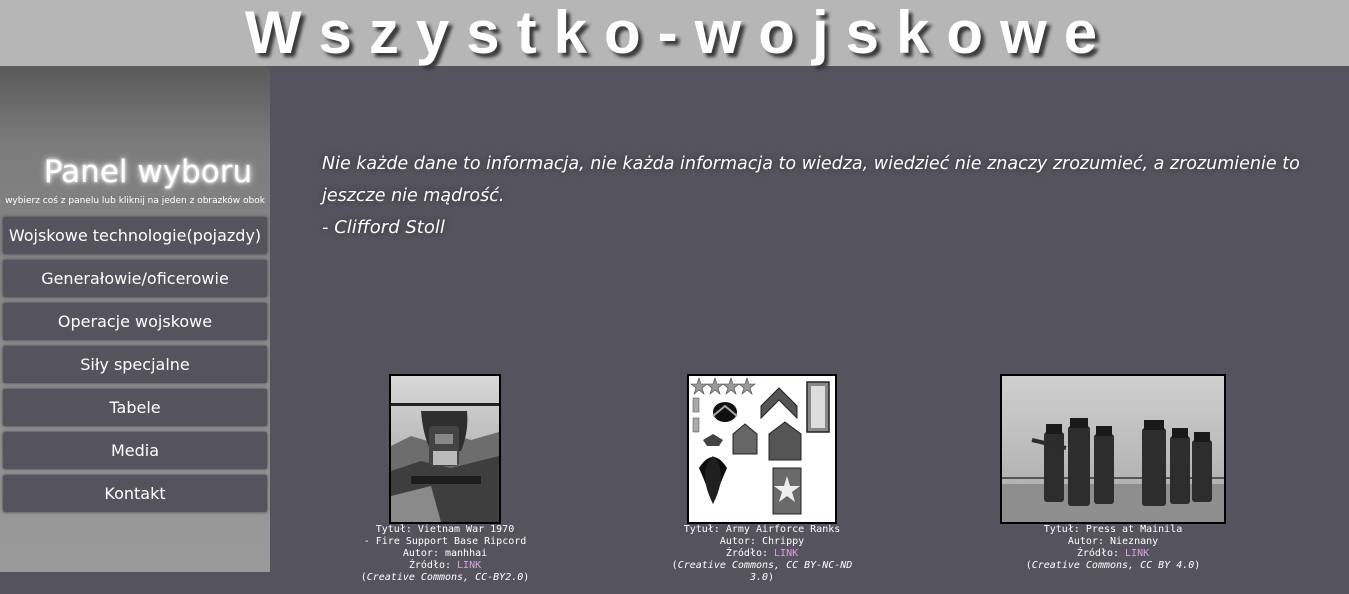  I want to click on helicopter-image, so click(445, 449).